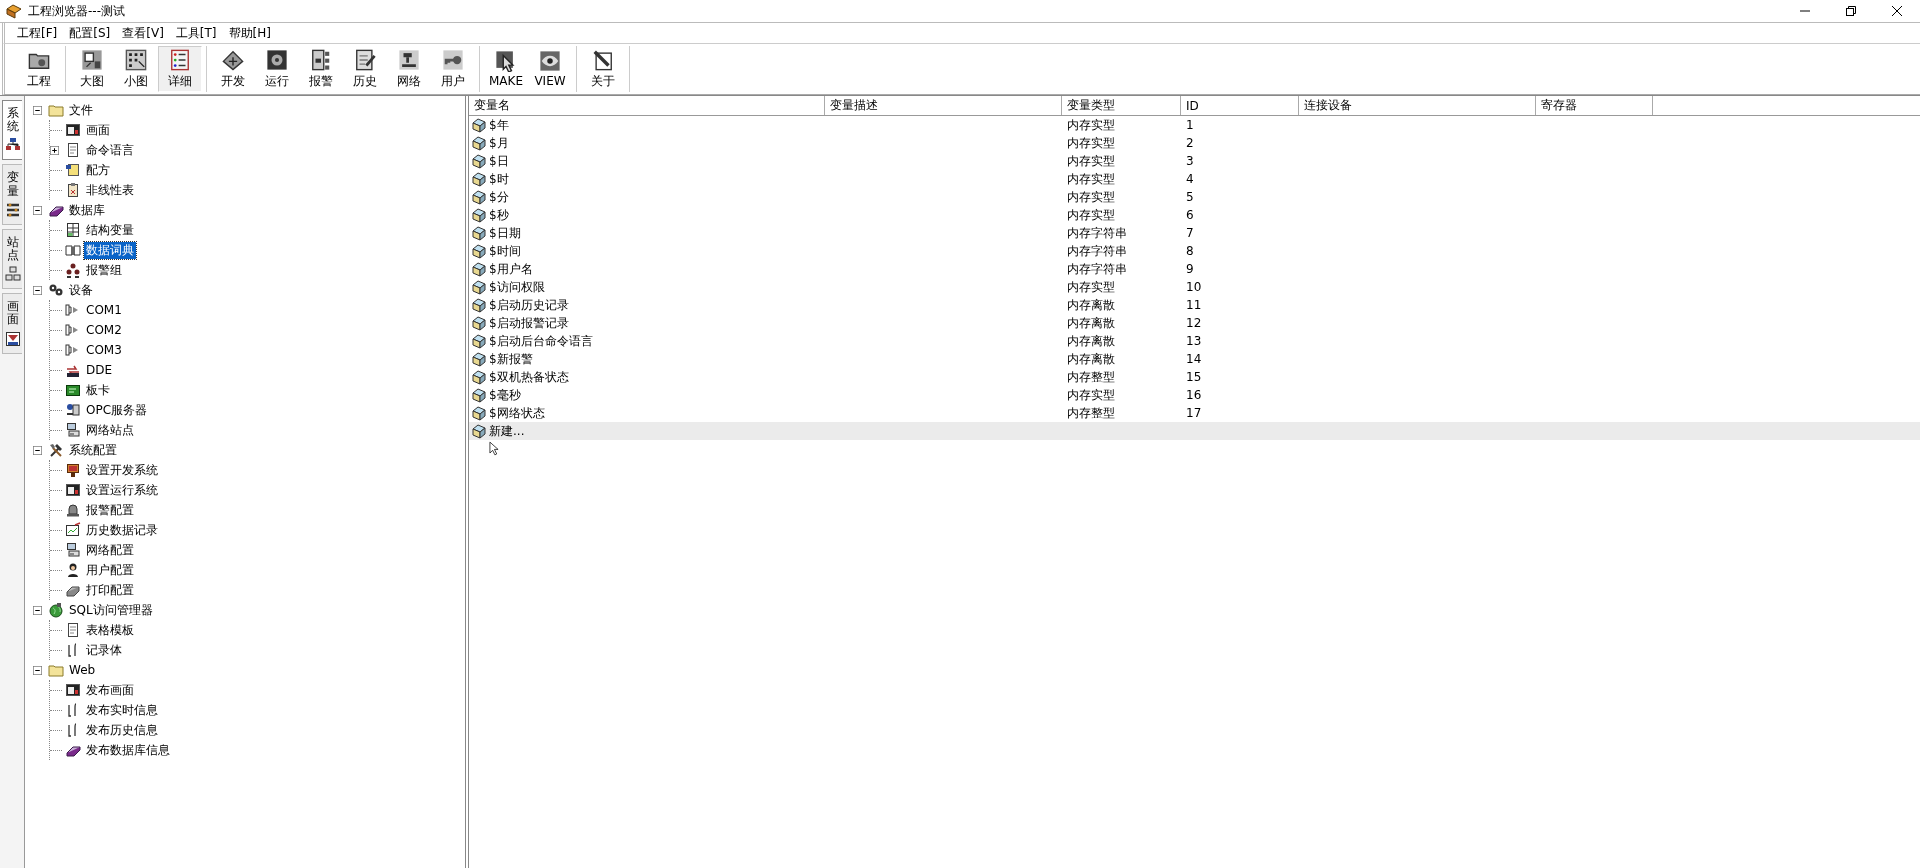 This screenshot has height=868, width=1920. What do you see at coordinates (1194, 179) in the screenshot?
I see `table-row: $时 内存实型 4` at bounding box center [1194, 179].